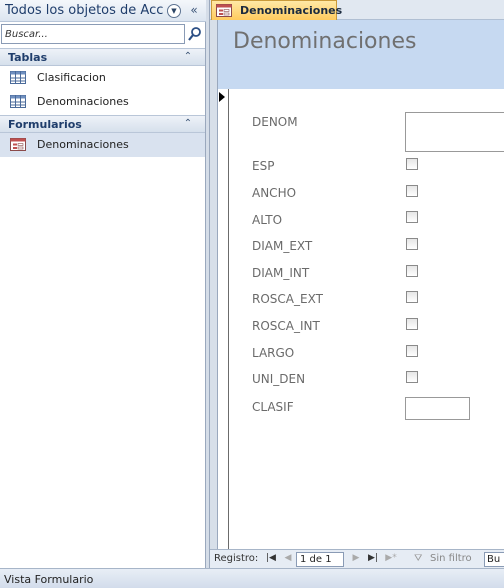 This screenshot has width=504, height=588. What do you see at coordinates (357, 10) in the screenshot?
I see `document-tab-strip: Denominaciones` at bounding box center [357, 10].